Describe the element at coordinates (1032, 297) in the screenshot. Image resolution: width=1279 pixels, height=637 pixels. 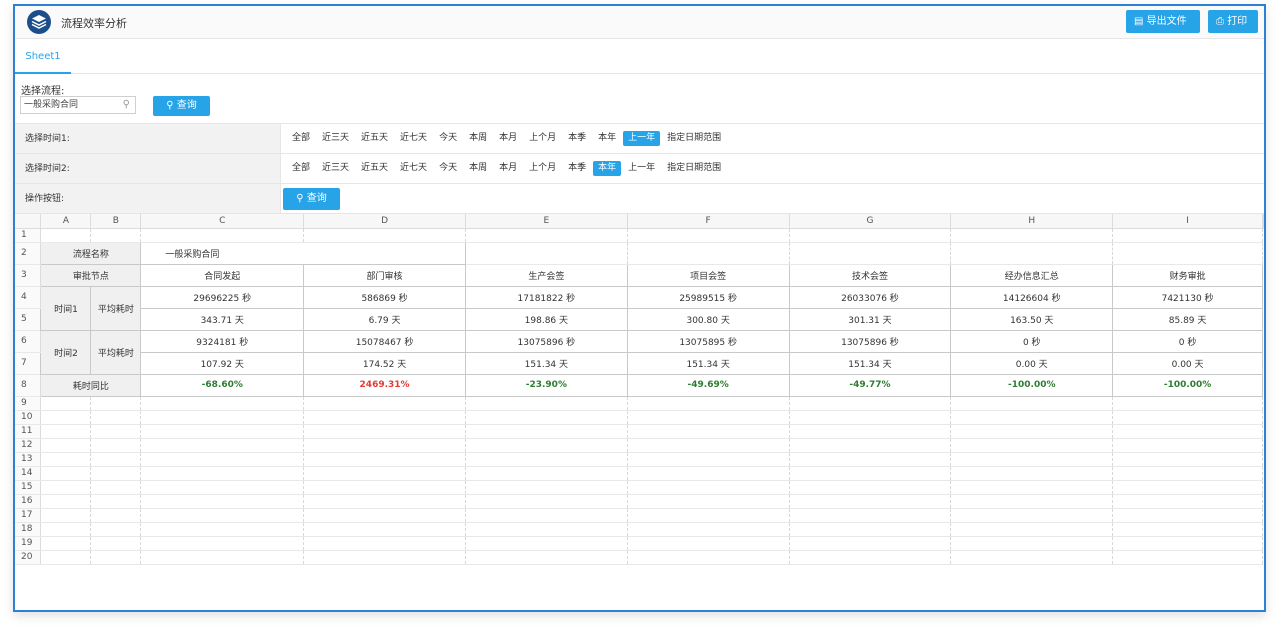
I see `seconds-cell: 14126604 秒` at that location.